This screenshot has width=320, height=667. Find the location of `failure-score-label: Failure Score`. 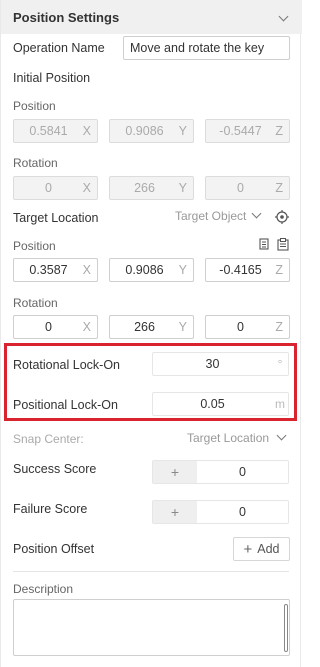

failure-score-label: Failure Score is located at coordinates (50, 509).